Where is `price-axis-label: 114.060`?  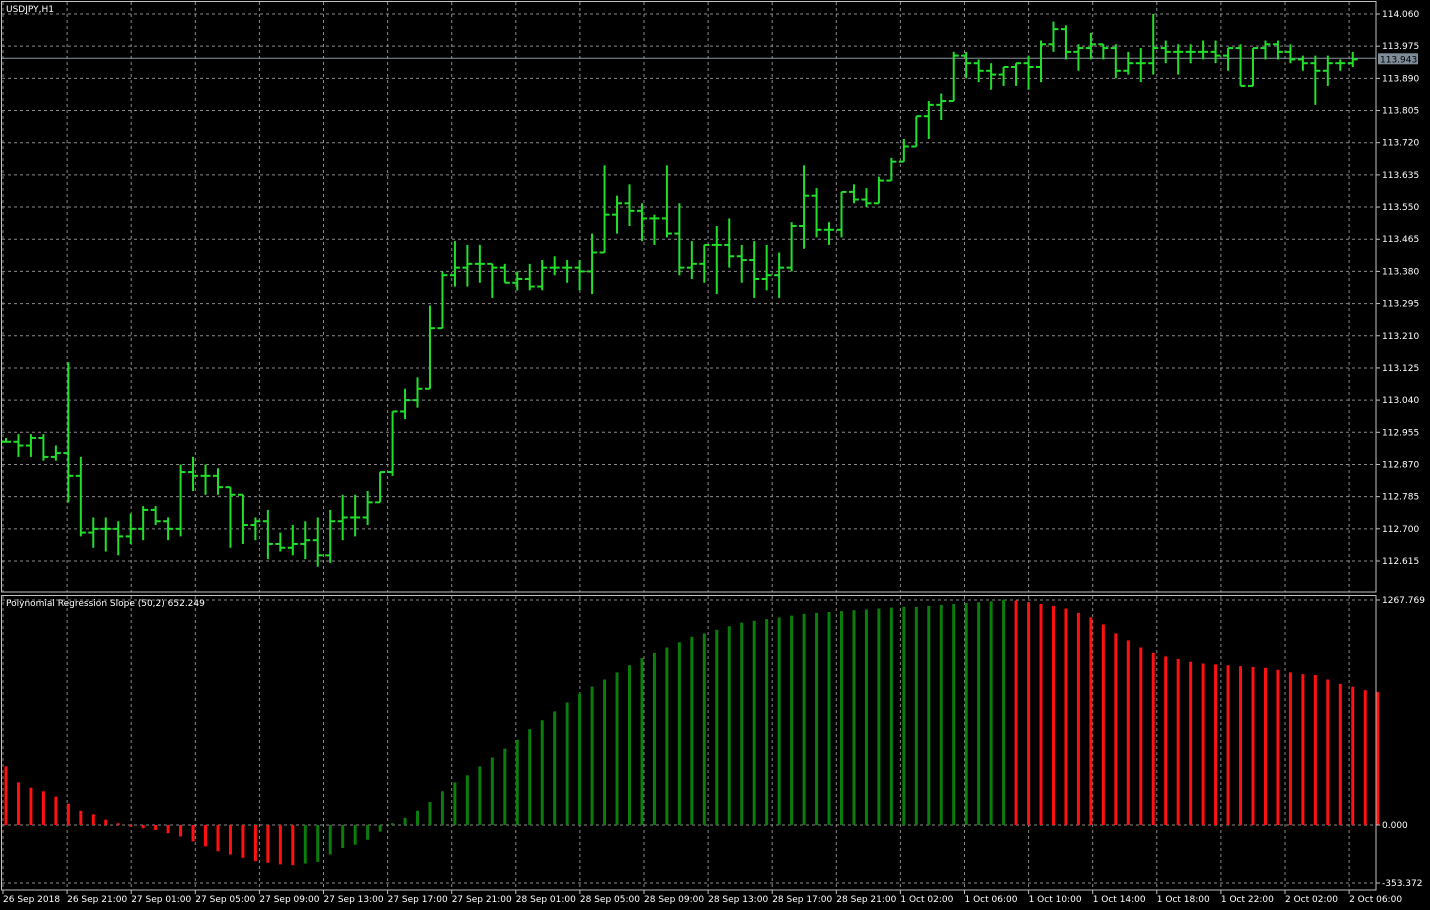 price-axis-label: 114.060 is located at coordinates (1400, 15).